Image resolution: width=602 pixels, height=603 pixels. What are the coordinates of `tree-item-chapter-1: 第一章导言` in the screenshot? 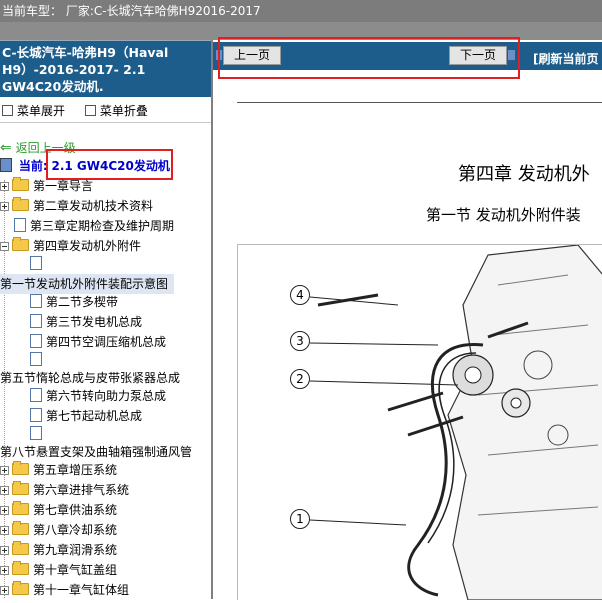 It's located at (46, 186).